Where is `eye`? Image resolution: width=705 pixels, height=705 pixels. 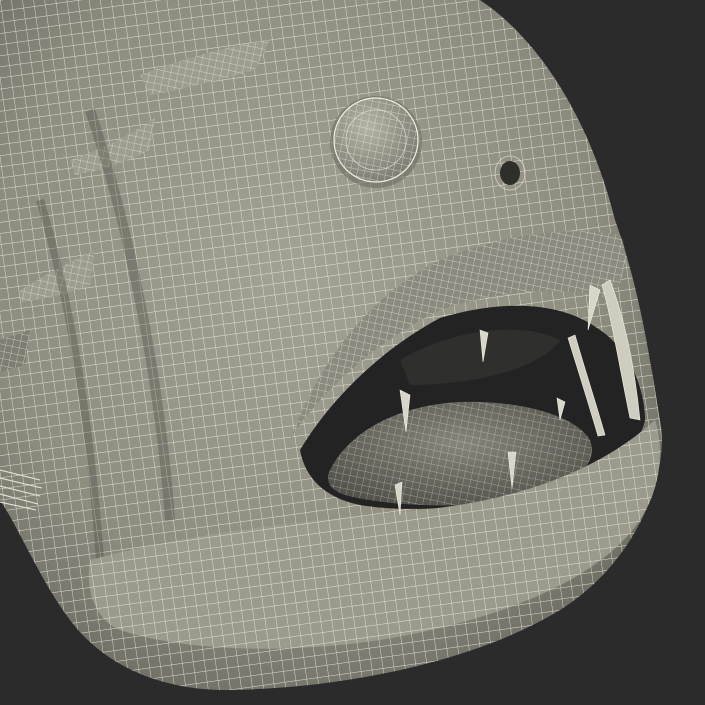
eye is located at coordinates (376, 142).